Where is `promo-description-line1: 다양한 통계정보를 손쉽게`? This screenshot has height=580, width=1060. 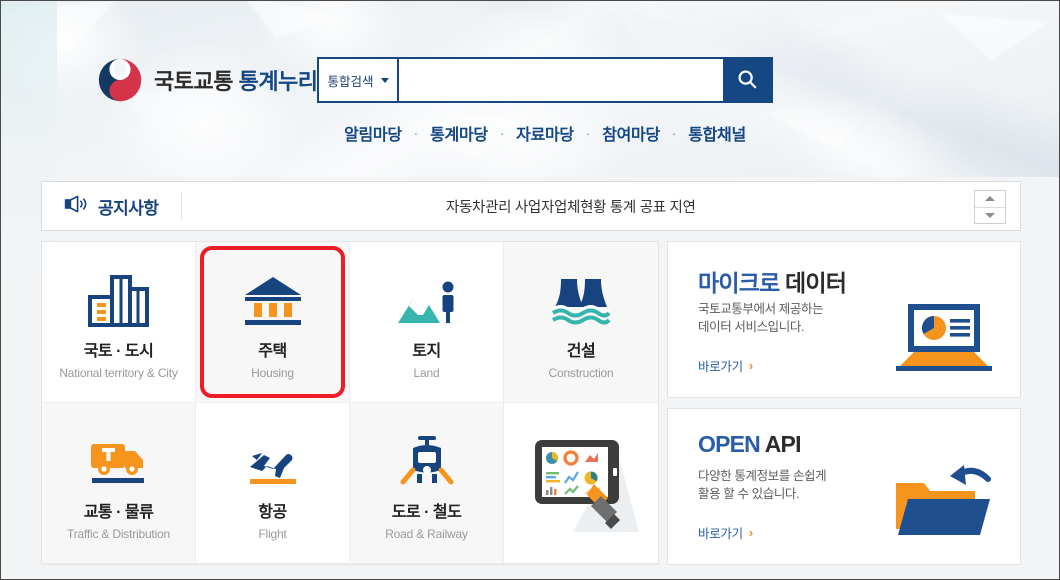 promo-description-line1: 다양한 통계정보를 손쉽게 is located at coordinates (762, 476).